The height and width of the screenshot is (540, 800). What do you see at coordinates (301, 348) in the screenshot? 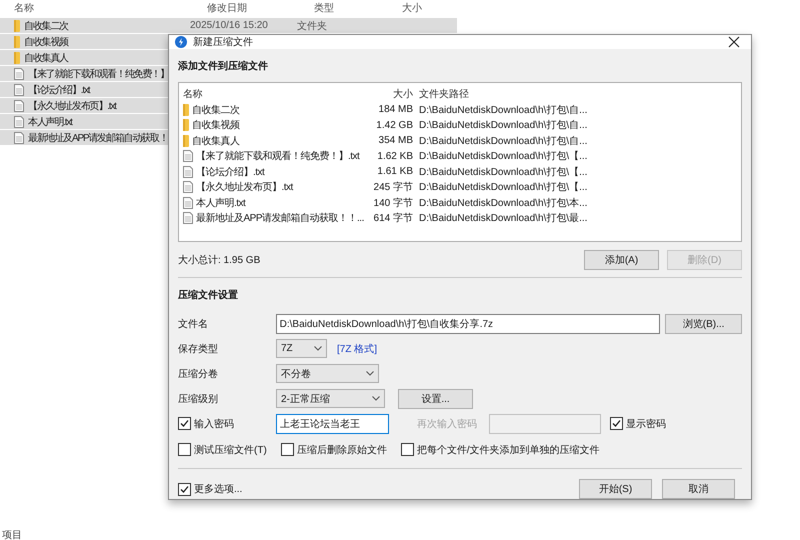
I see `archive-type-dropdown: 7Z` at bounding box center [301, 348].